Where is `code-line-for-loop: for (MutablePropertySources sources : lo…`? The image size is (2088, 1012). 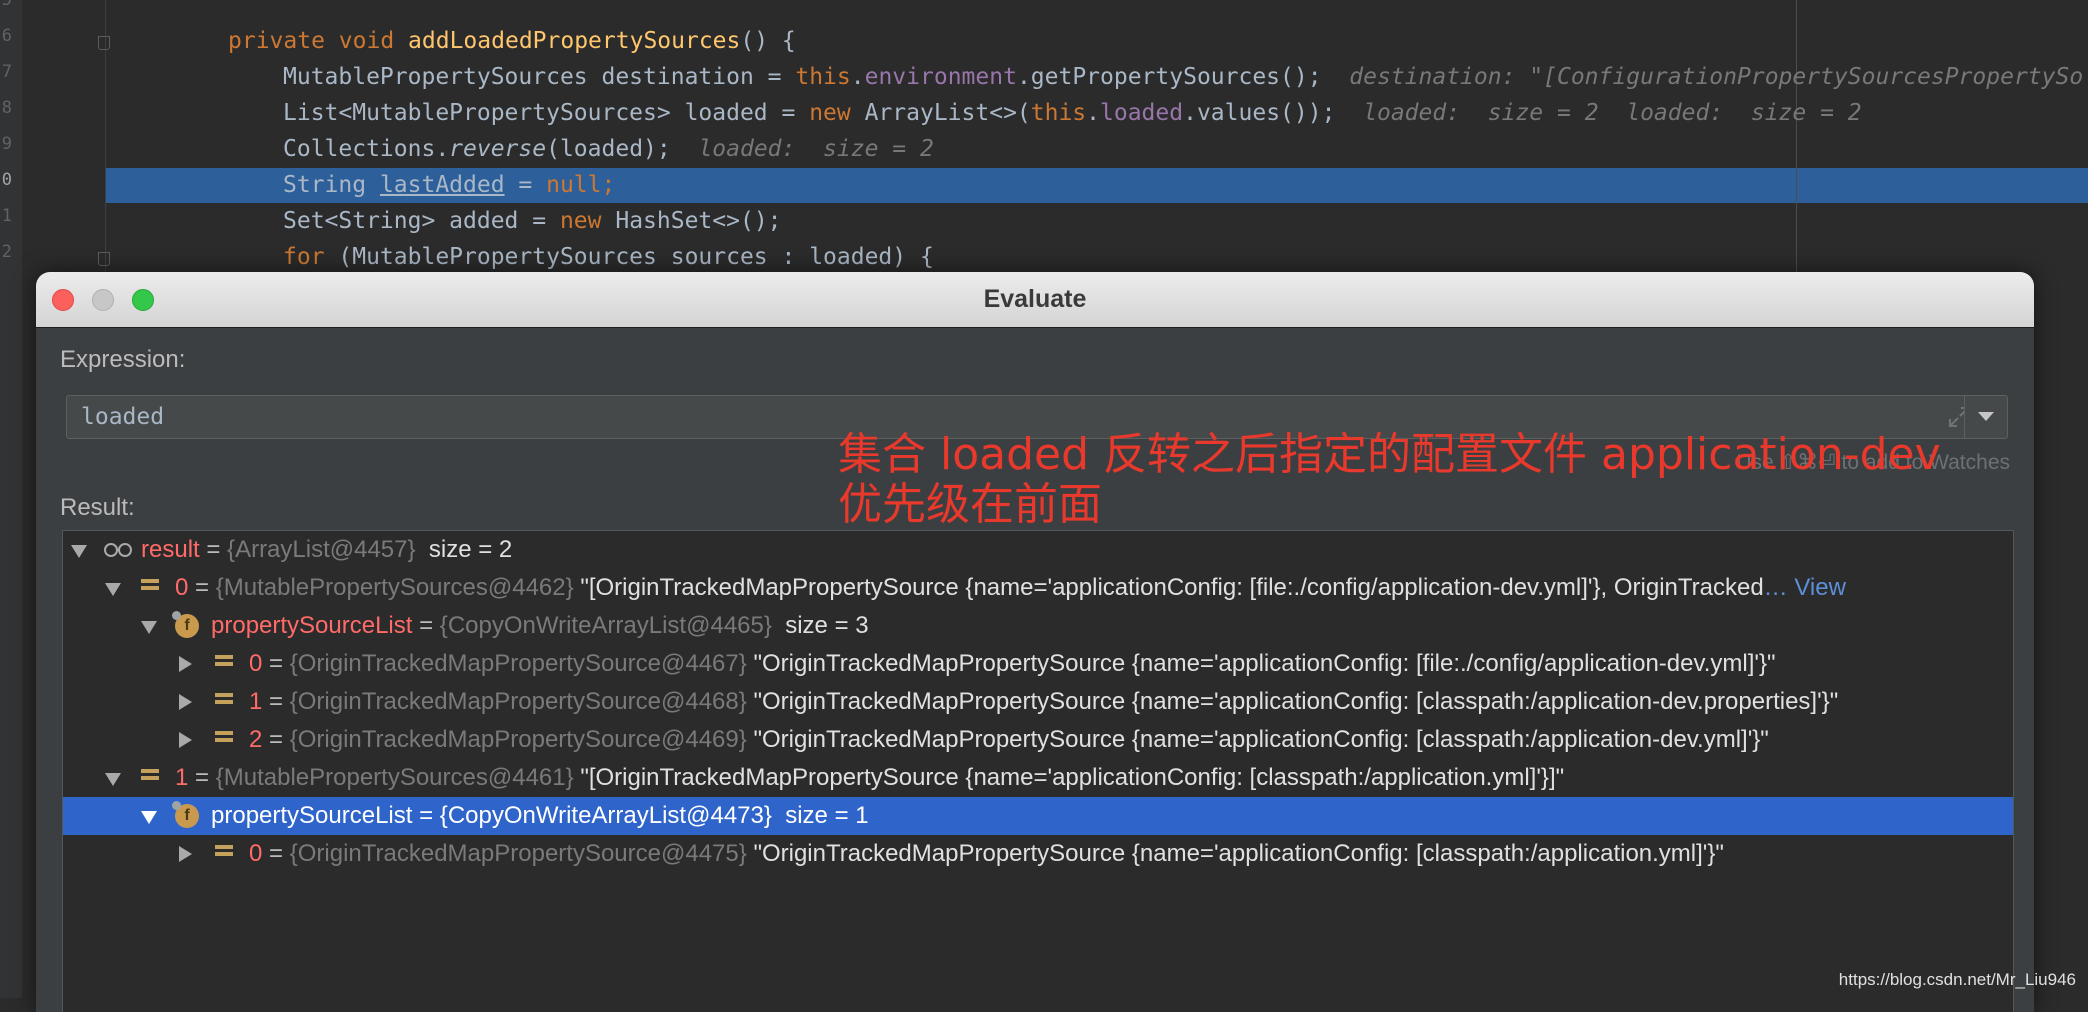 code-line-for-loop: for (MutablePropertySources sources : lo… is located at coordinates (608, 257).